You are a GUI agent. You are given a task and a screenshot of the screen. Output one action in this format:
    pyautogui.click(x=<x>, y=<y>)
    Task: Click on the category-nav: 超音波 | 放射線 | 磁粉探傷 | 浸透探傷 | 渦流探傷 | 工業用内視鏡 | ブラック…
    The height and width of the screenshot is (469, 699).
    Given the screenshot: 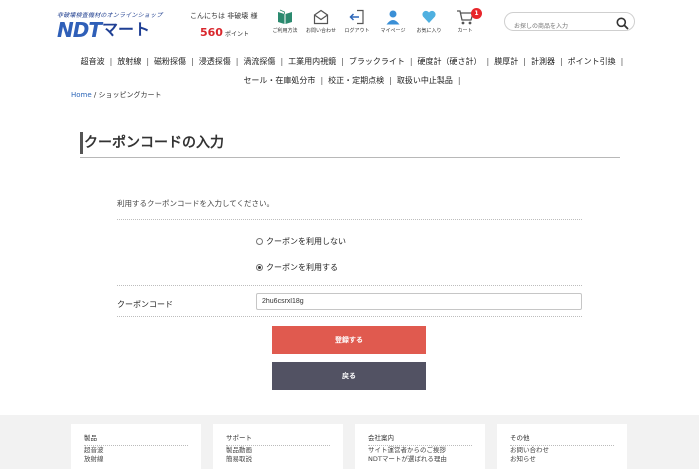 What is the action you would take?
    pyautogui.click(x=349, y=71)
    